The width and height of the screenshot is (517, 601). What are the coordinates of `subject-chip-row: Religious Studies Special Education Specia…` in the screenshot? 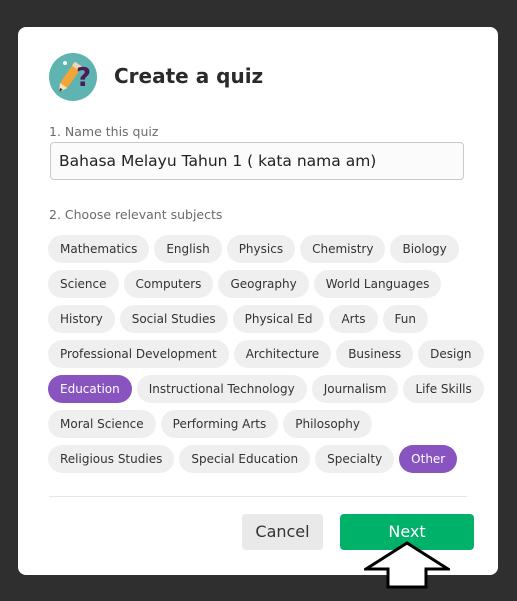 It's located at (258, 459).